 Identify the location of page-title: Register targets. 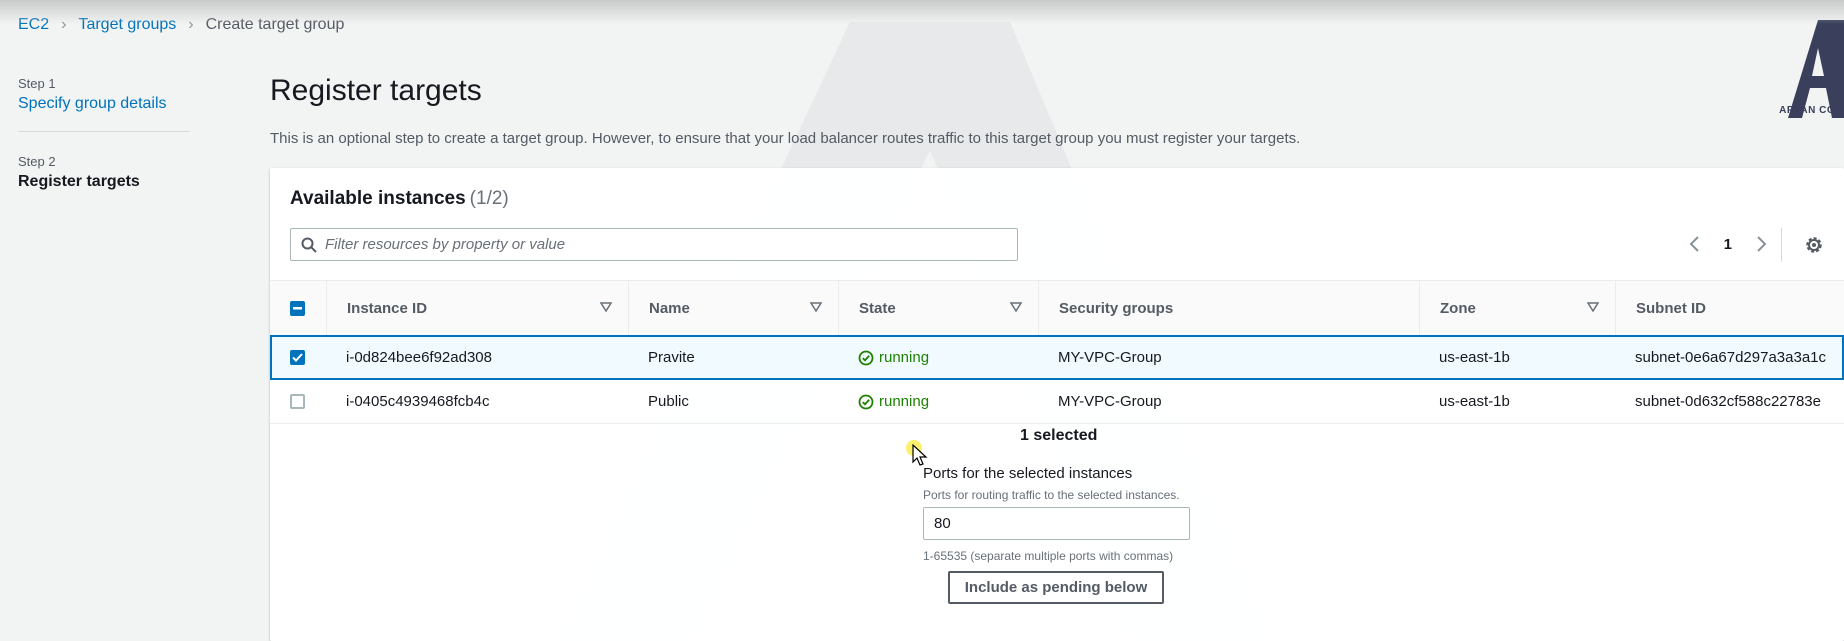
(376, 90).